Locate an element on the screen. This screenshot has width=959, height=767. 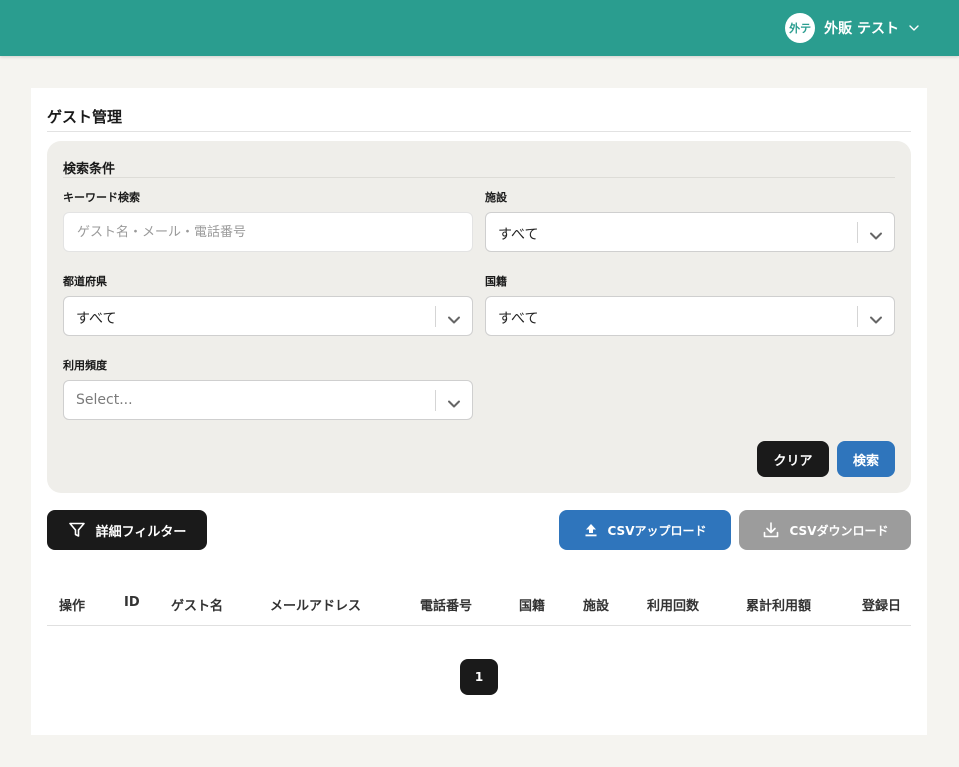
advanced-filter-button: 詳細フィルター is located at coordinates (127, 530).